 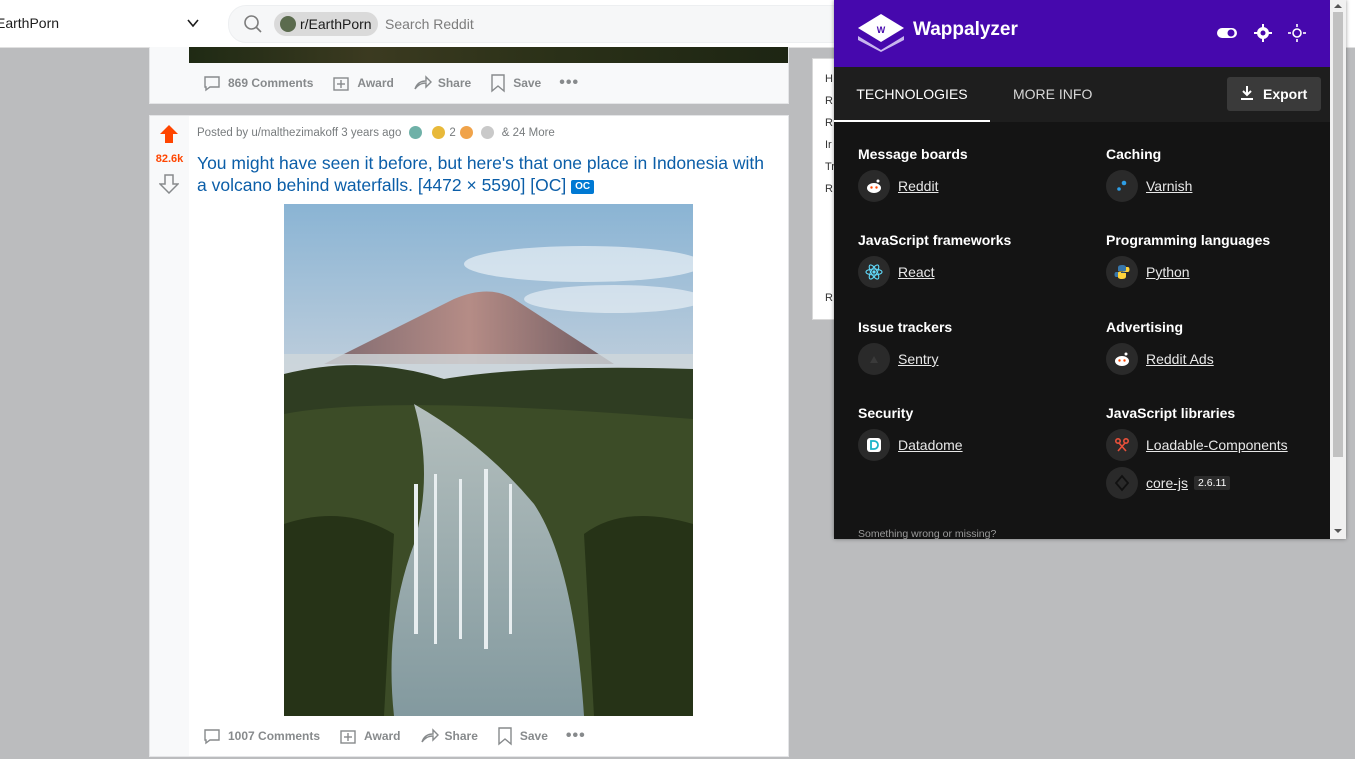 I want to click on reddit-icon, so click(x=874, y=186).